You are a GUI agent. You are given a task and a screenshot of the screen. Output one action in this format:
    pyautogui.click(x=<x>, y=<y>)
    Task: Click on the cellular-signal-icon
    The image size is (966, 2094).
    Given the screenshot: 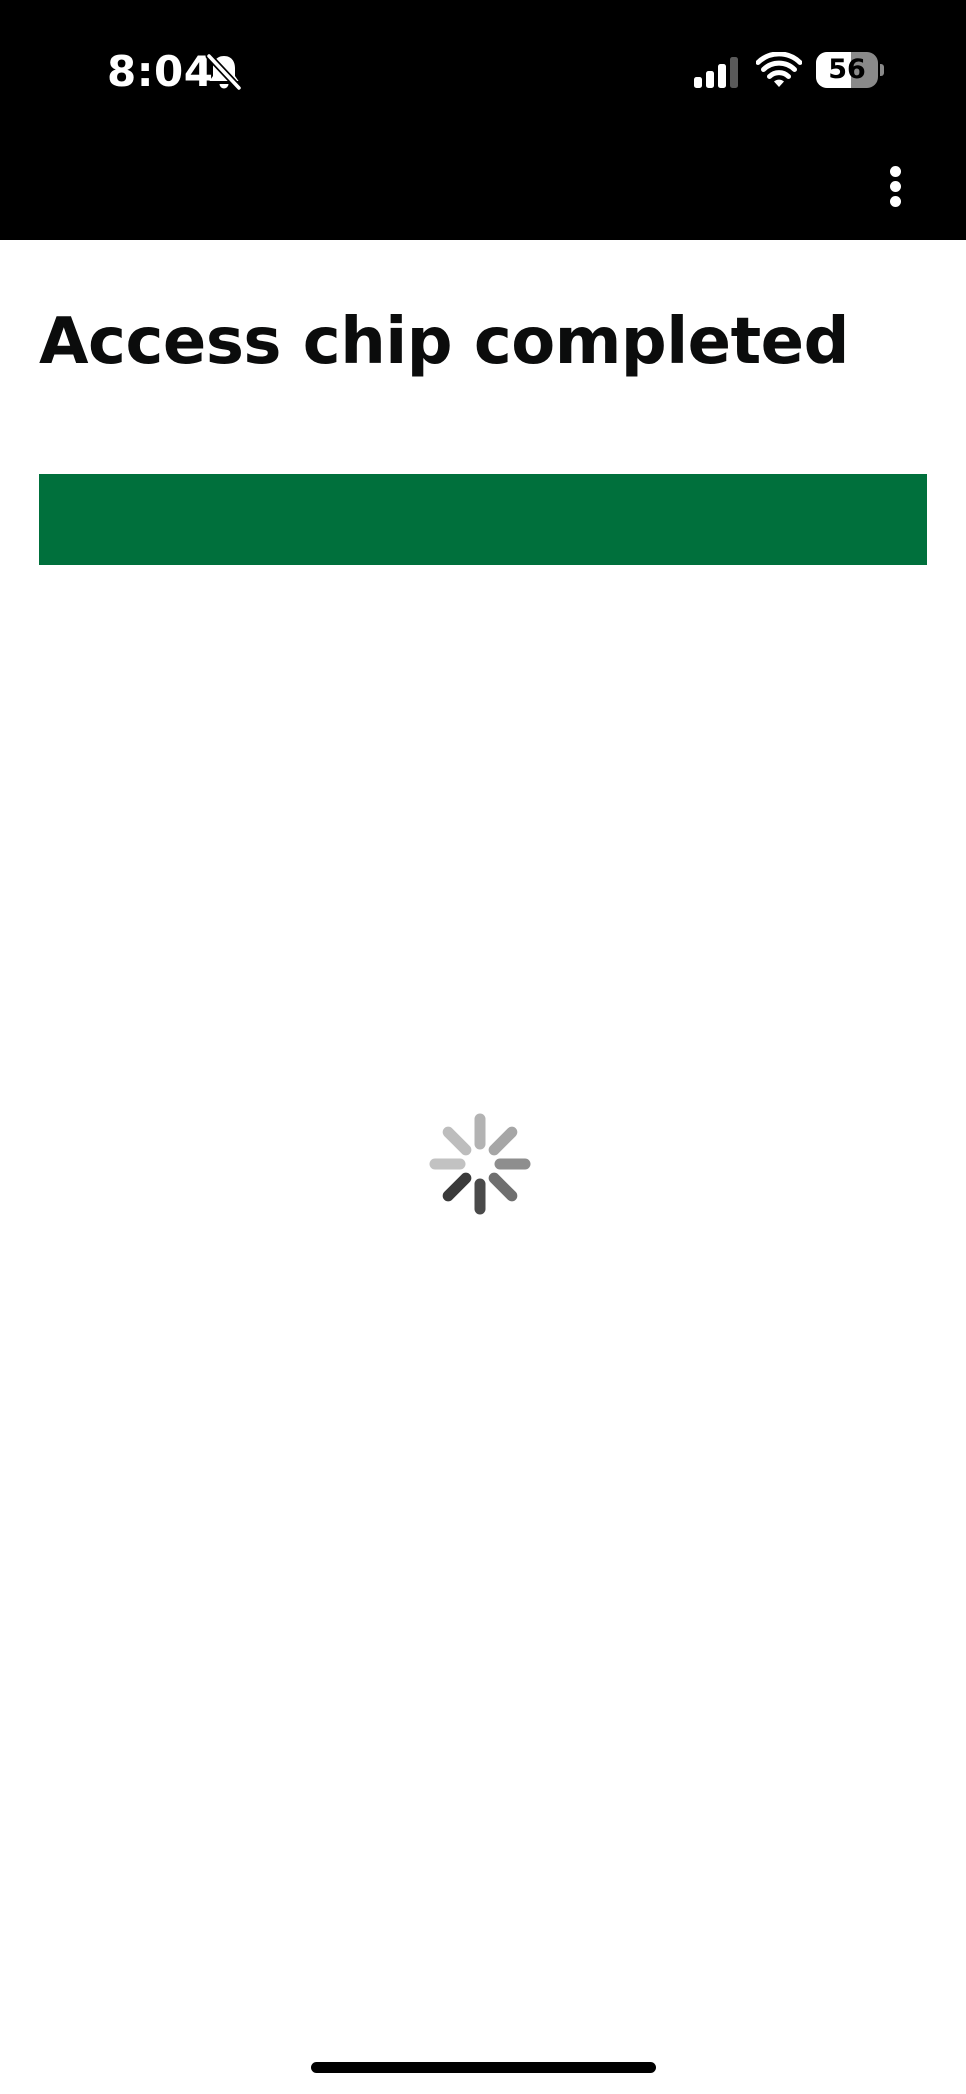 What is the action you would take?
    pyautogui.click(x=716, y=72)
    